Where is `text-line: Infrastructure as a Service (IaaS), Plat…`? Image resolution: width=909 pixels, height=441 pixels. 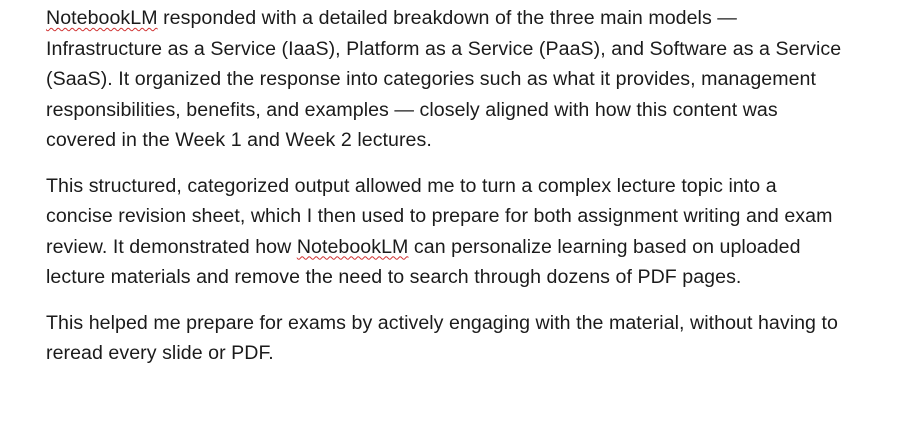 text-line: Infrastructure as a Service (IaaS), Plat… is located at coordinates (444, 48).